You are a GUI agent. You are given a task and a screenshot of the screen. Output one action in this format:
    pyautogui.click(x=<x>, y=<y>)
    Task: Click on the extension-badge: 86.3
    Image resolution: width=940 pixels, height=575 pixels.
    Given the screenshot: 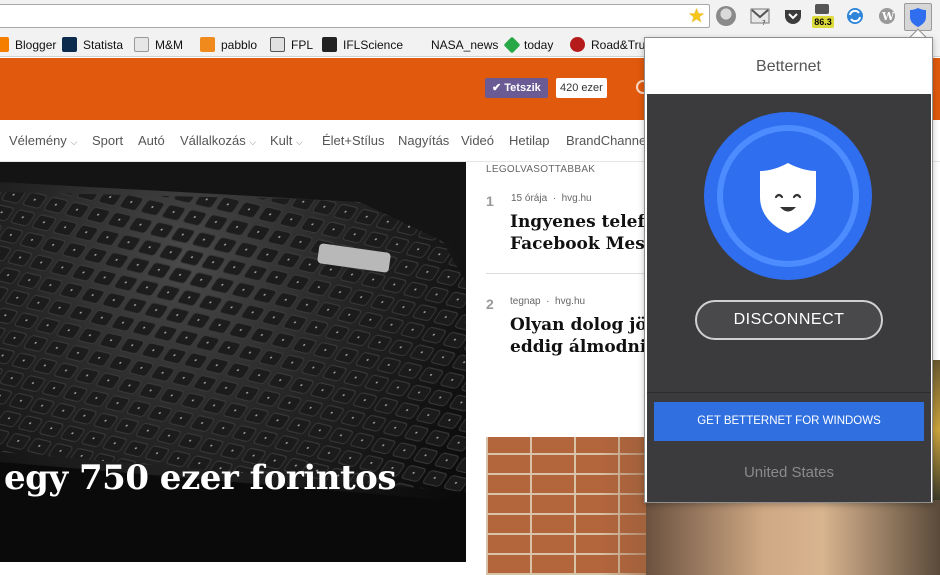 What is the action you would take?
    pyautogui.click(x=823, y=22)
    